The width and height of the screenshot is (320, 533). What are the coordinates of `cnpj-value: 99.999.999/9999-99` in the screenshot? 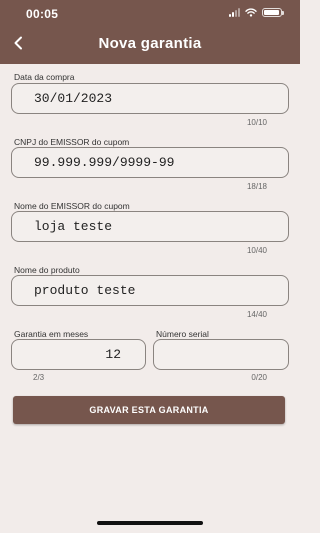 It's located at (104, 162).